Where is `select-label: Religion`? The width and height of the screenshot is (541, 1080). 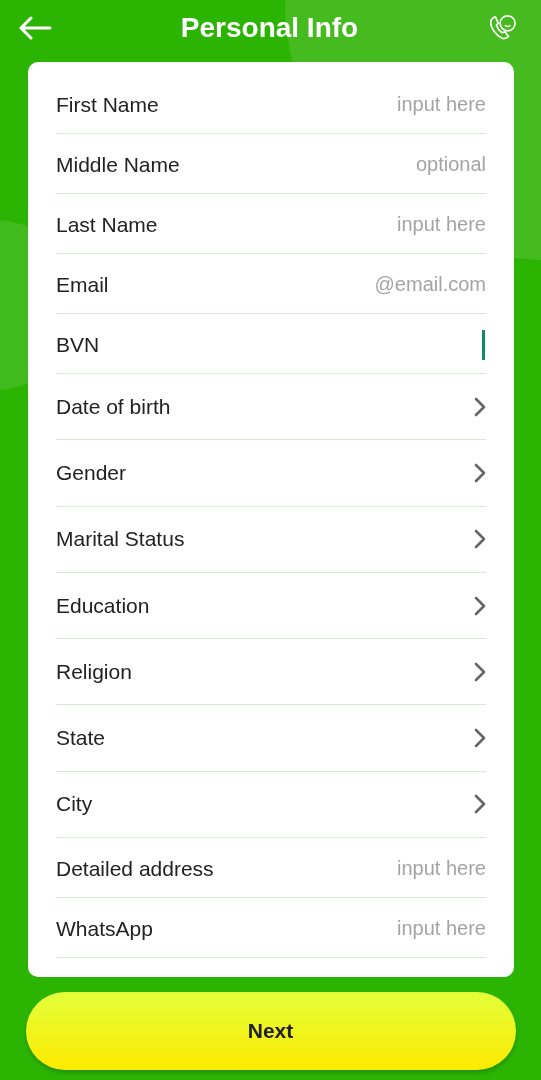 select-label: Religion is located at coordinates (94, 671).